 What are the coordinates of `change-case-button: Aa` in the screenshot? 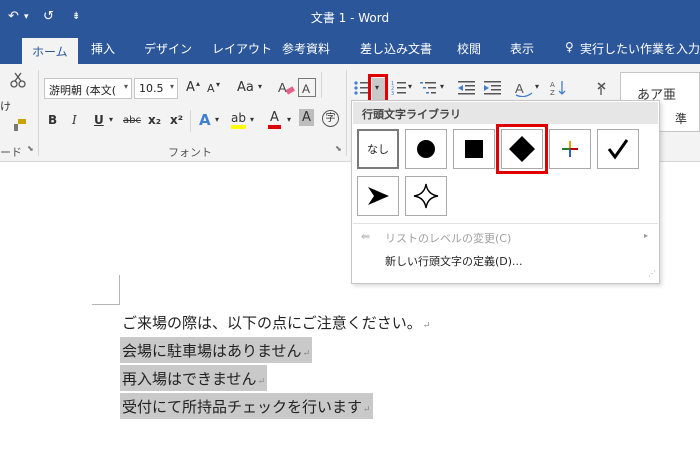 It's located at (245, 87).